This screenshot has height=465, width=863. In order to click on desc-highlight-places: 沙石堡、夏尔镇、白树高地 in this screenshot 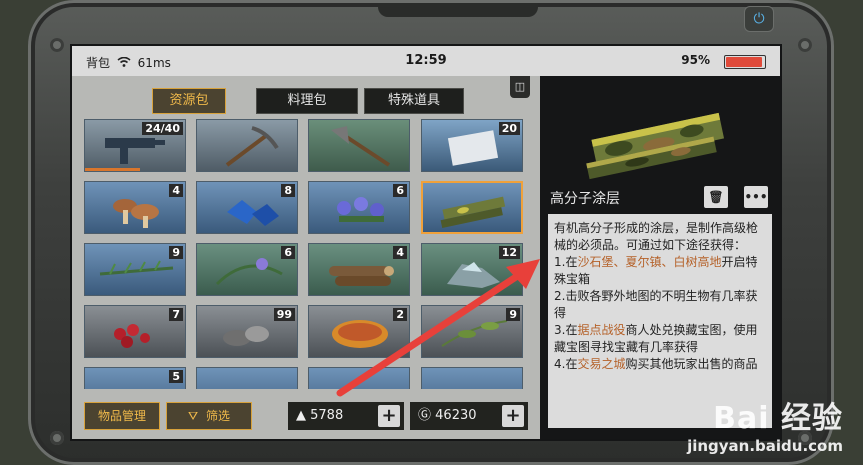, I will do `click(649, 262)`.